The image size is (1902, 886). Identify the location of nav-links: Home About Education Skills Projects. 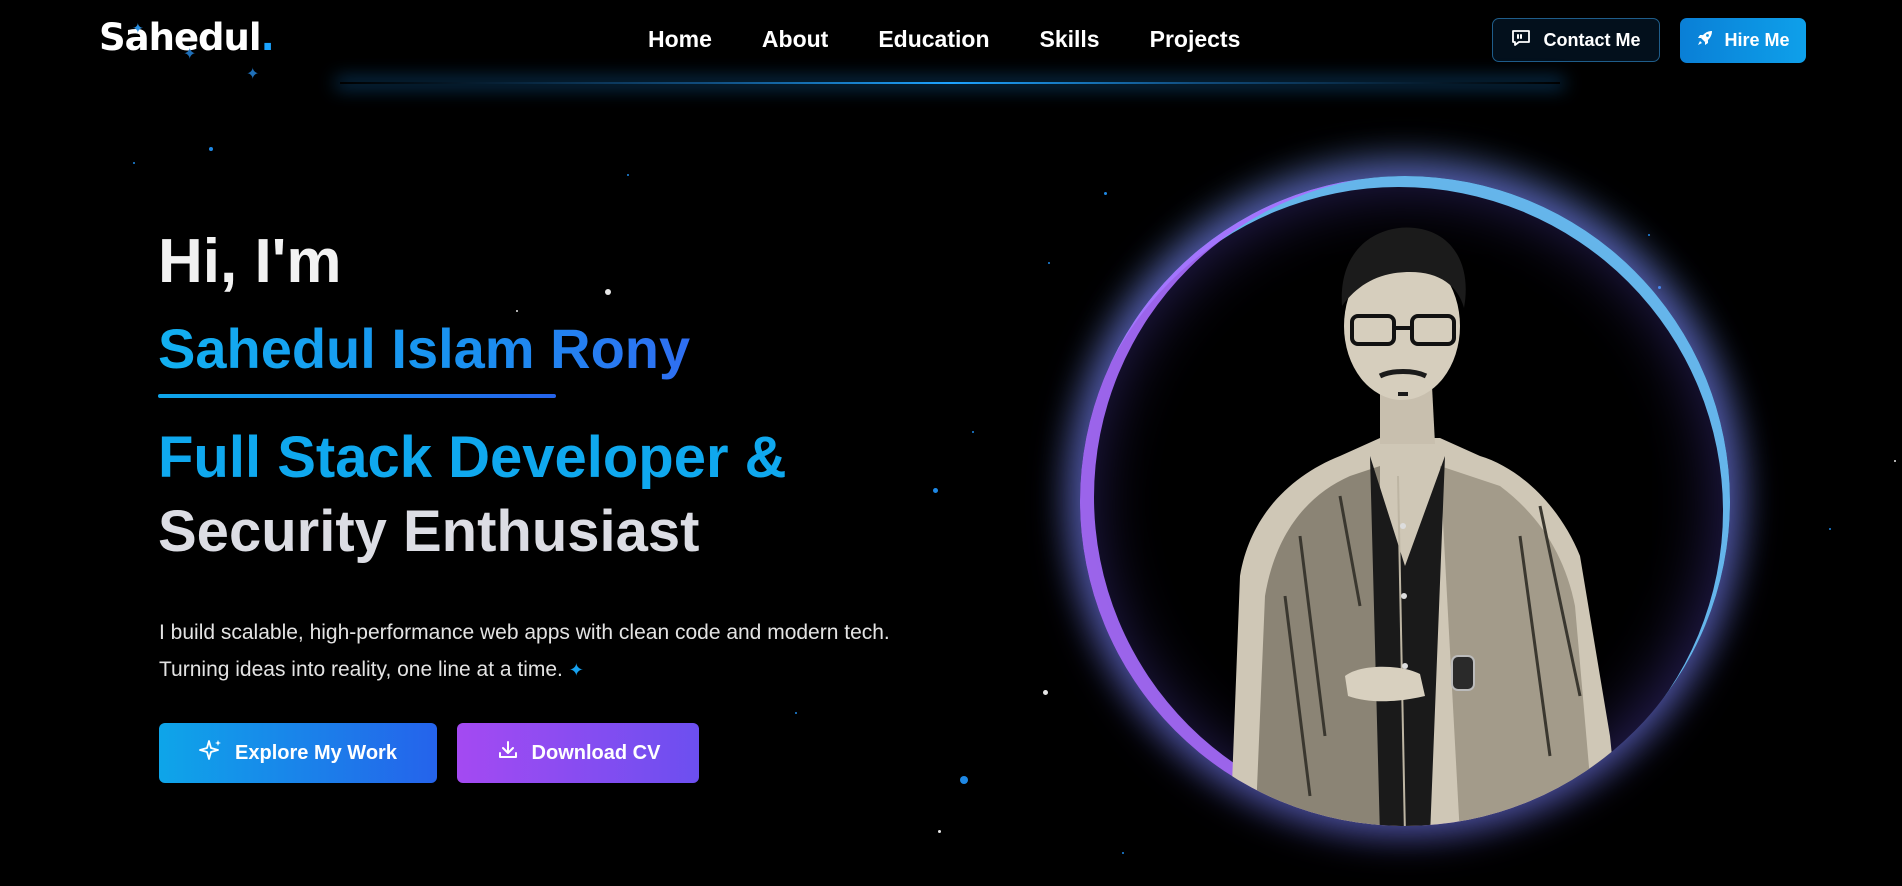
(944, 39).